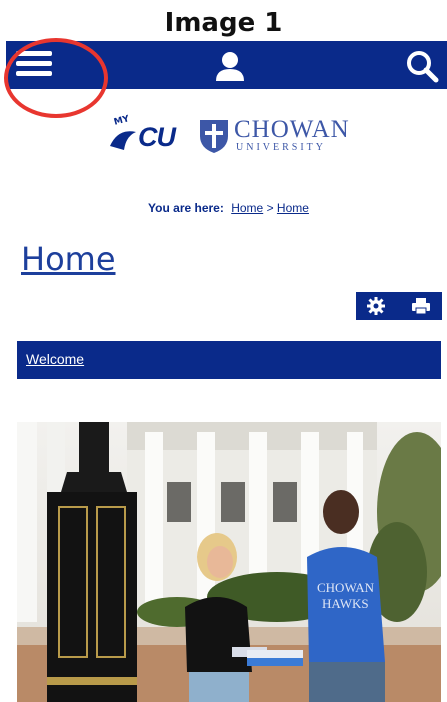 Image resolution: width=447 pixels, height=702 pixels. I want to click on mycu-logo: MY CU, so click(144, 135).